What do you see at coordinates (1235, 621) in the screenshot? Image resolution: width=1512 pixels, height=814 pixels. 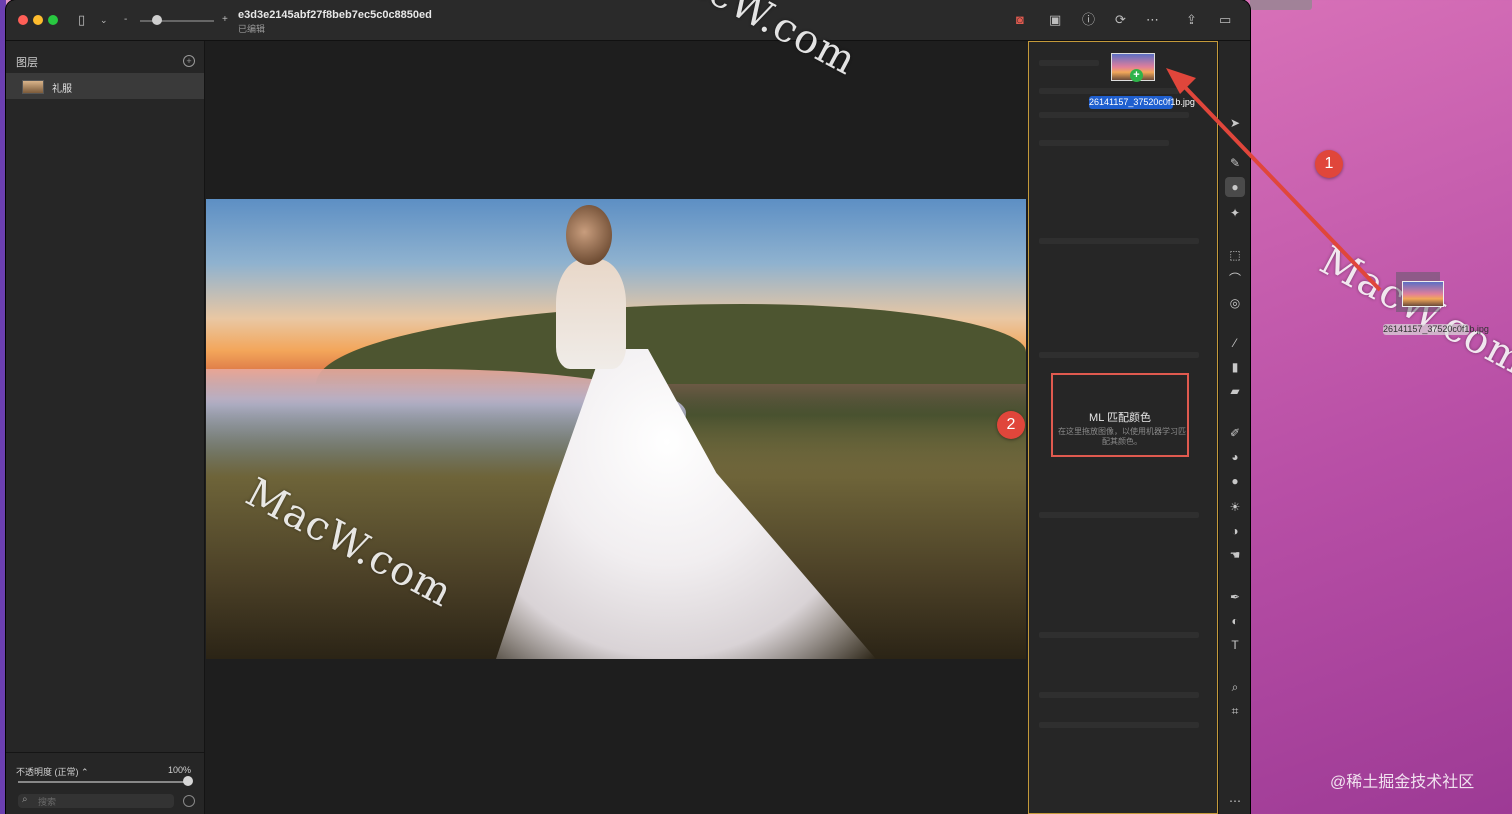 I see `shape-tool-icon: ◐` at bounding box center [1235, 621].